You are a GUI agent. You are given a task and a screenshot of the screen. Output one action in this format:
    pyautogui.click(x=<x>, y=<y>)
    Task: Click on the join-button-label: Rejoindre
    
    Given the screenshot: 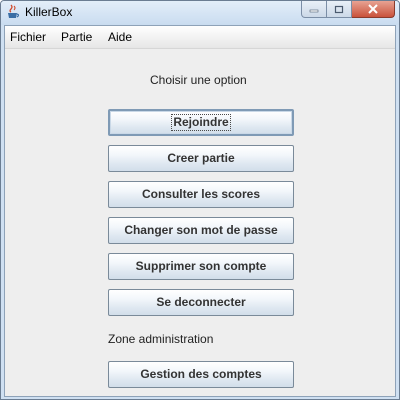 What is the action you would take?
    pyautogui.click(x=201, y=122)
    